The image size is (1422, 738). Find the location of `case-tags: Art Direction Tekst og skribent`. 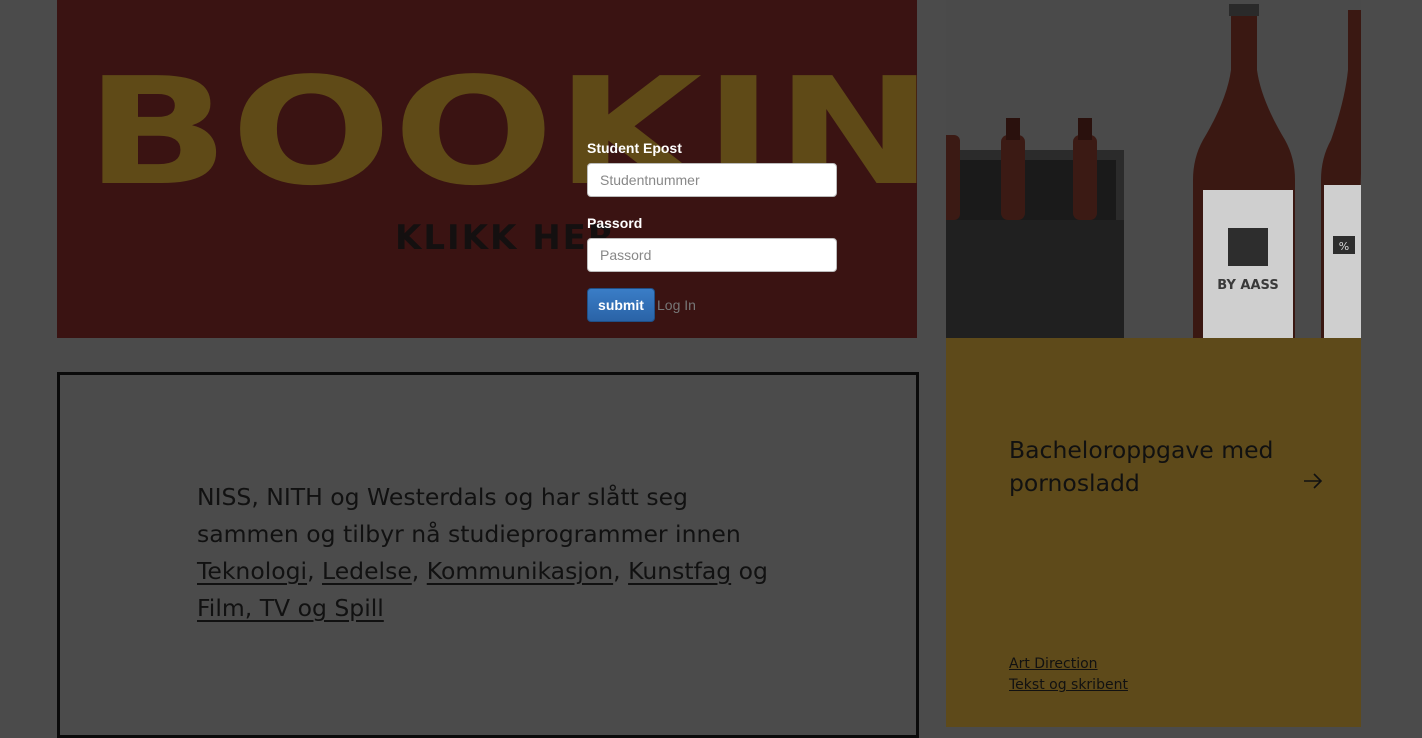

case-tags: Art Direction Tekst og skribent is located at coordinates (1068, 675).